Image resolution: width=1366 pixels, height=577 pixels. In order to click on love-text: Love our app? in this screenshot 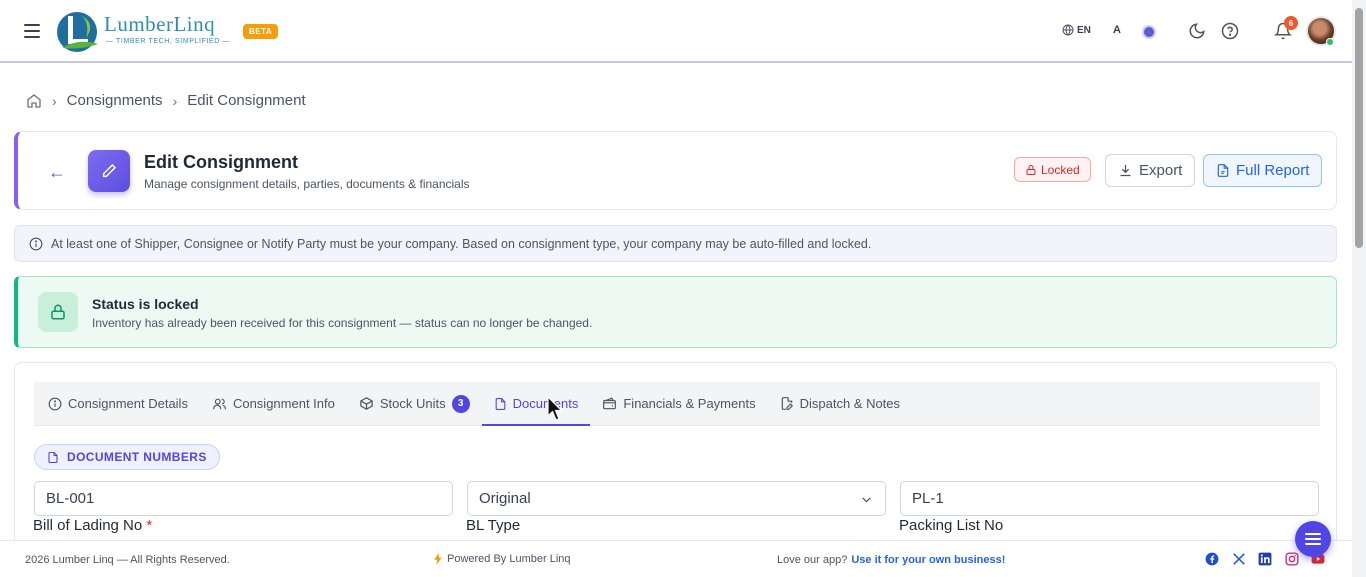, I will do `click(812, 560)`.